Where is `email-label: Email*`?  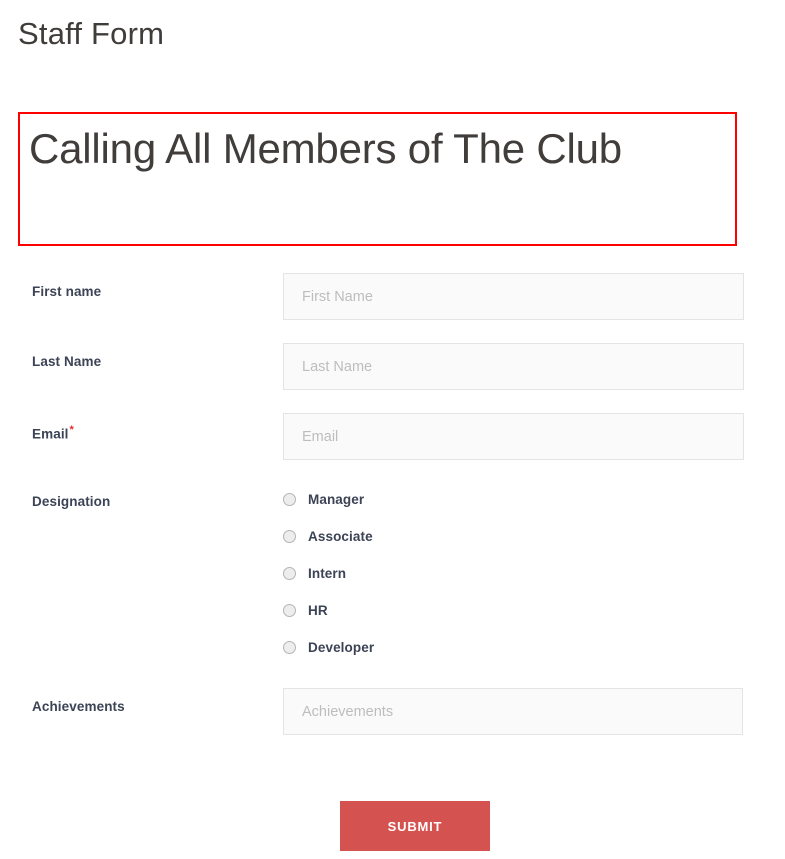
email-label: Email* is located at coordinates (53, 433).